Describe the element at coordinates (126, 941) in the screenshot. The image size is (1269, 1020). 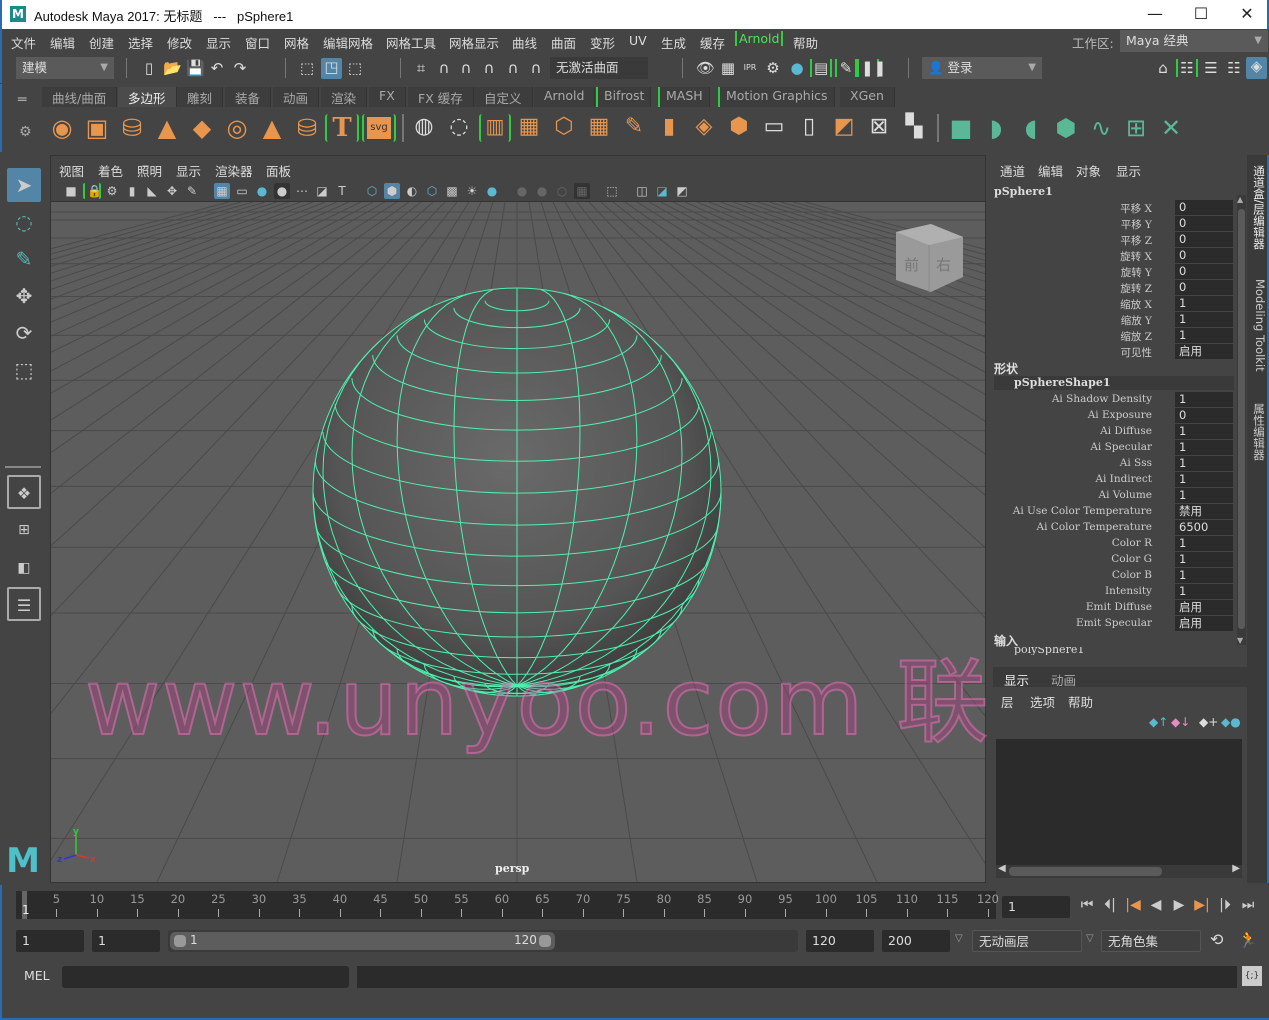
I see `playback-start-field: 1` at that location.